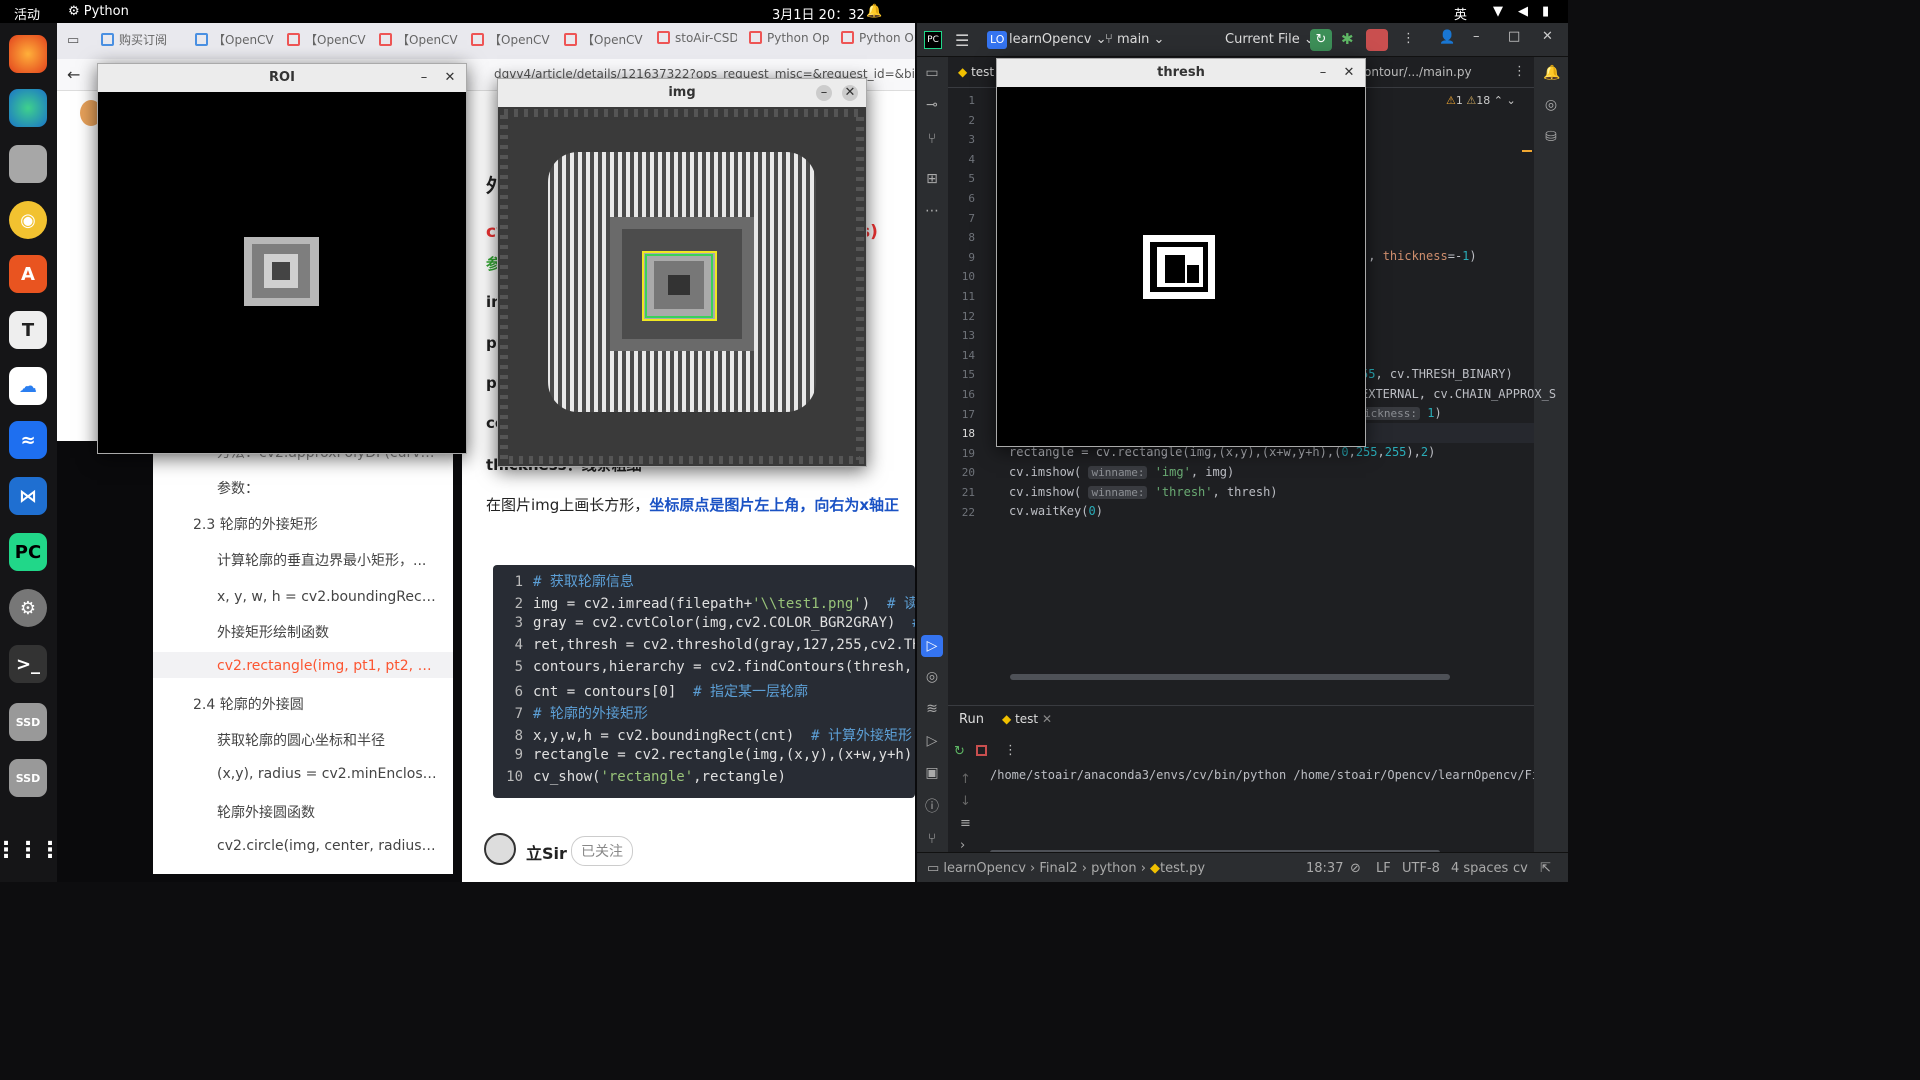 The width and height of the screenshot is (1920, 1080). What do you see at coordinates (968, 453) in the screenshot?
I see `line-number: 19` at bounding box center [968, 453].